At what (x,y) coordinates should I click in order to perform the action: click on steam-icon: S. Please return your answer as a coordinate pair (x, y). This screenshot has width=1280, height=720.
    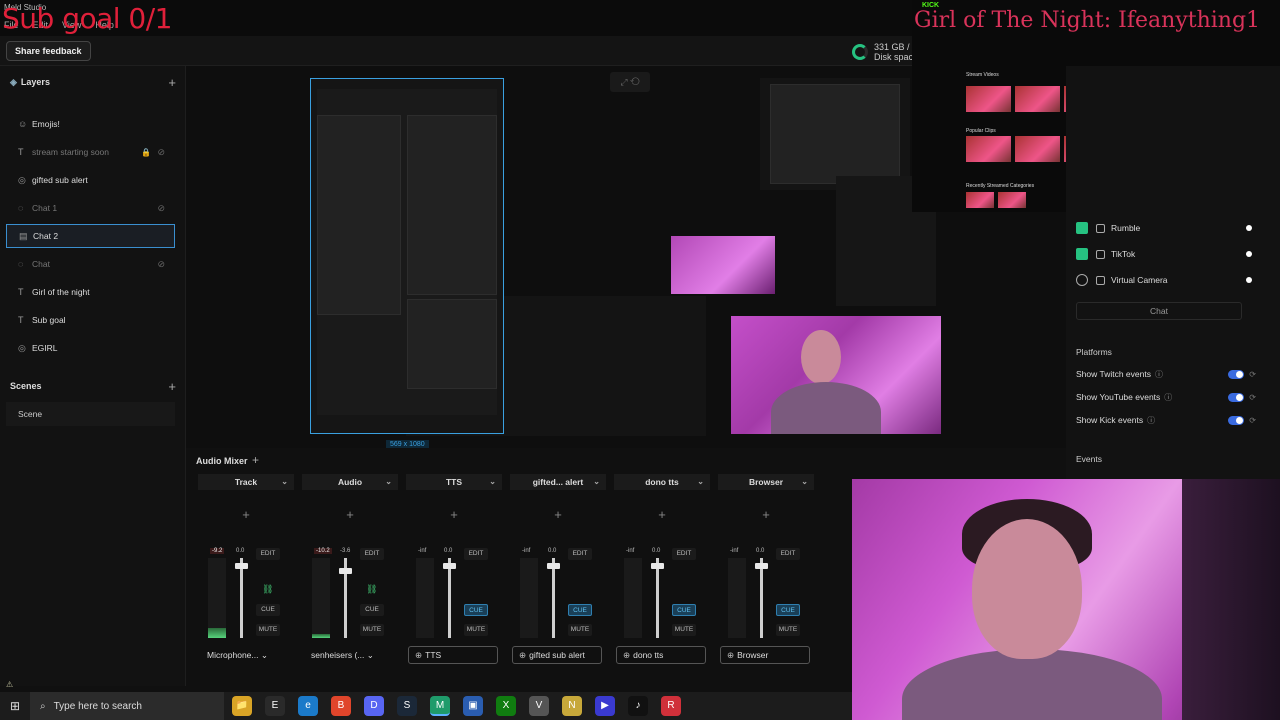
    Looking at the image, I should click on (407, 706).